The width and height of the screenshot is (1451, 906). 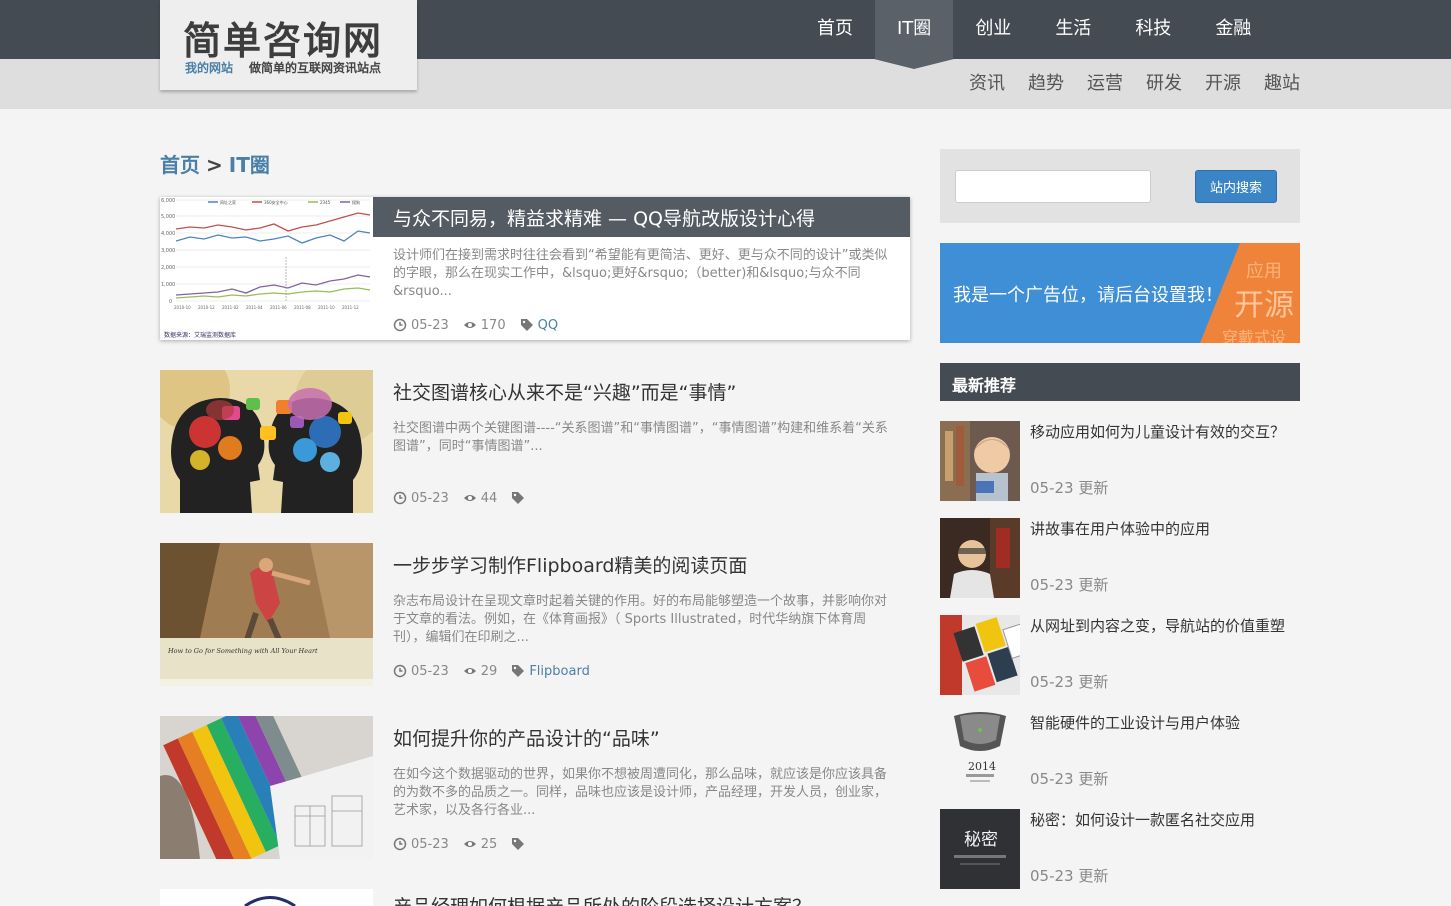 What do you see at coordinates (302, 307) in the screenshot?
I see `svg-text: 2011-08` at bounding box center [302, 307].